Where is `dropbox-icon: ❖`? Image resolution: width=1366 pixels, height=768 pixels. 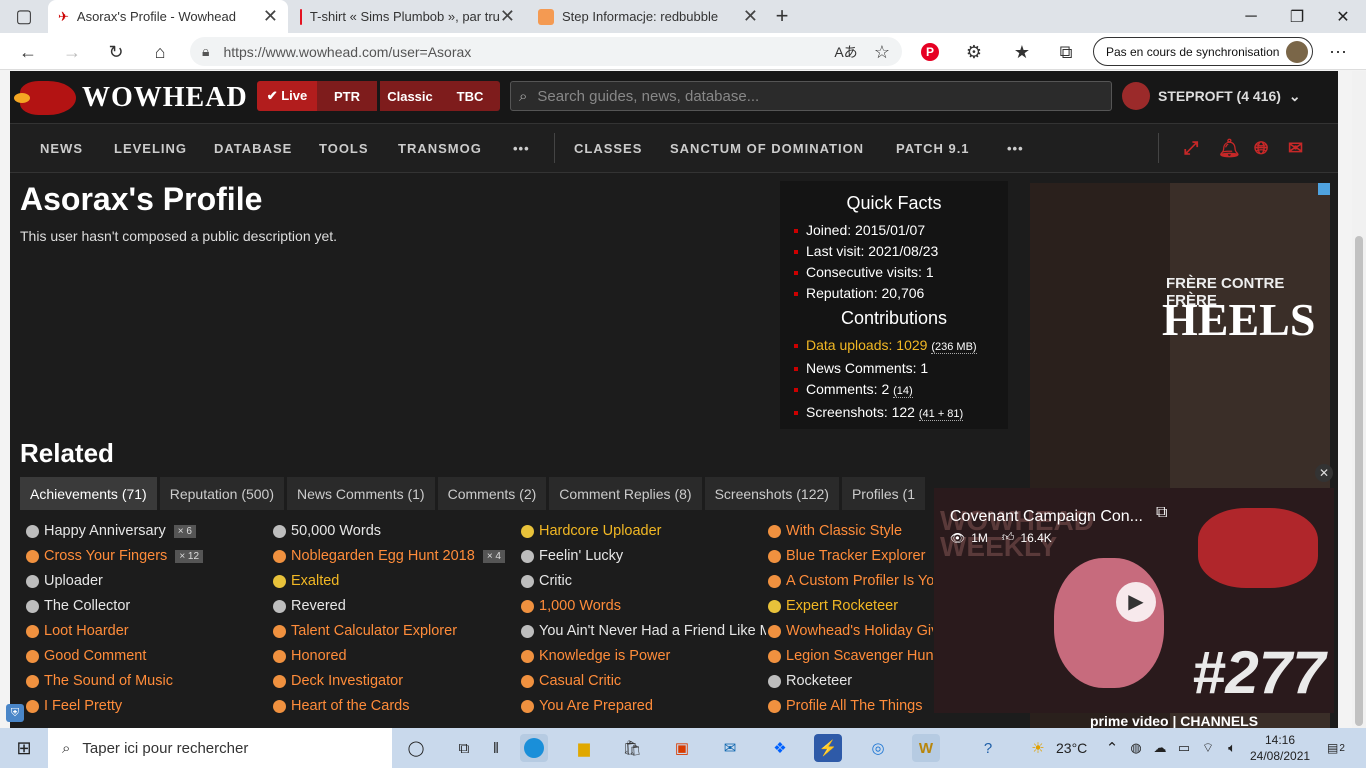 dropbox-icon: ❖ is located at coordinates (780, 748).